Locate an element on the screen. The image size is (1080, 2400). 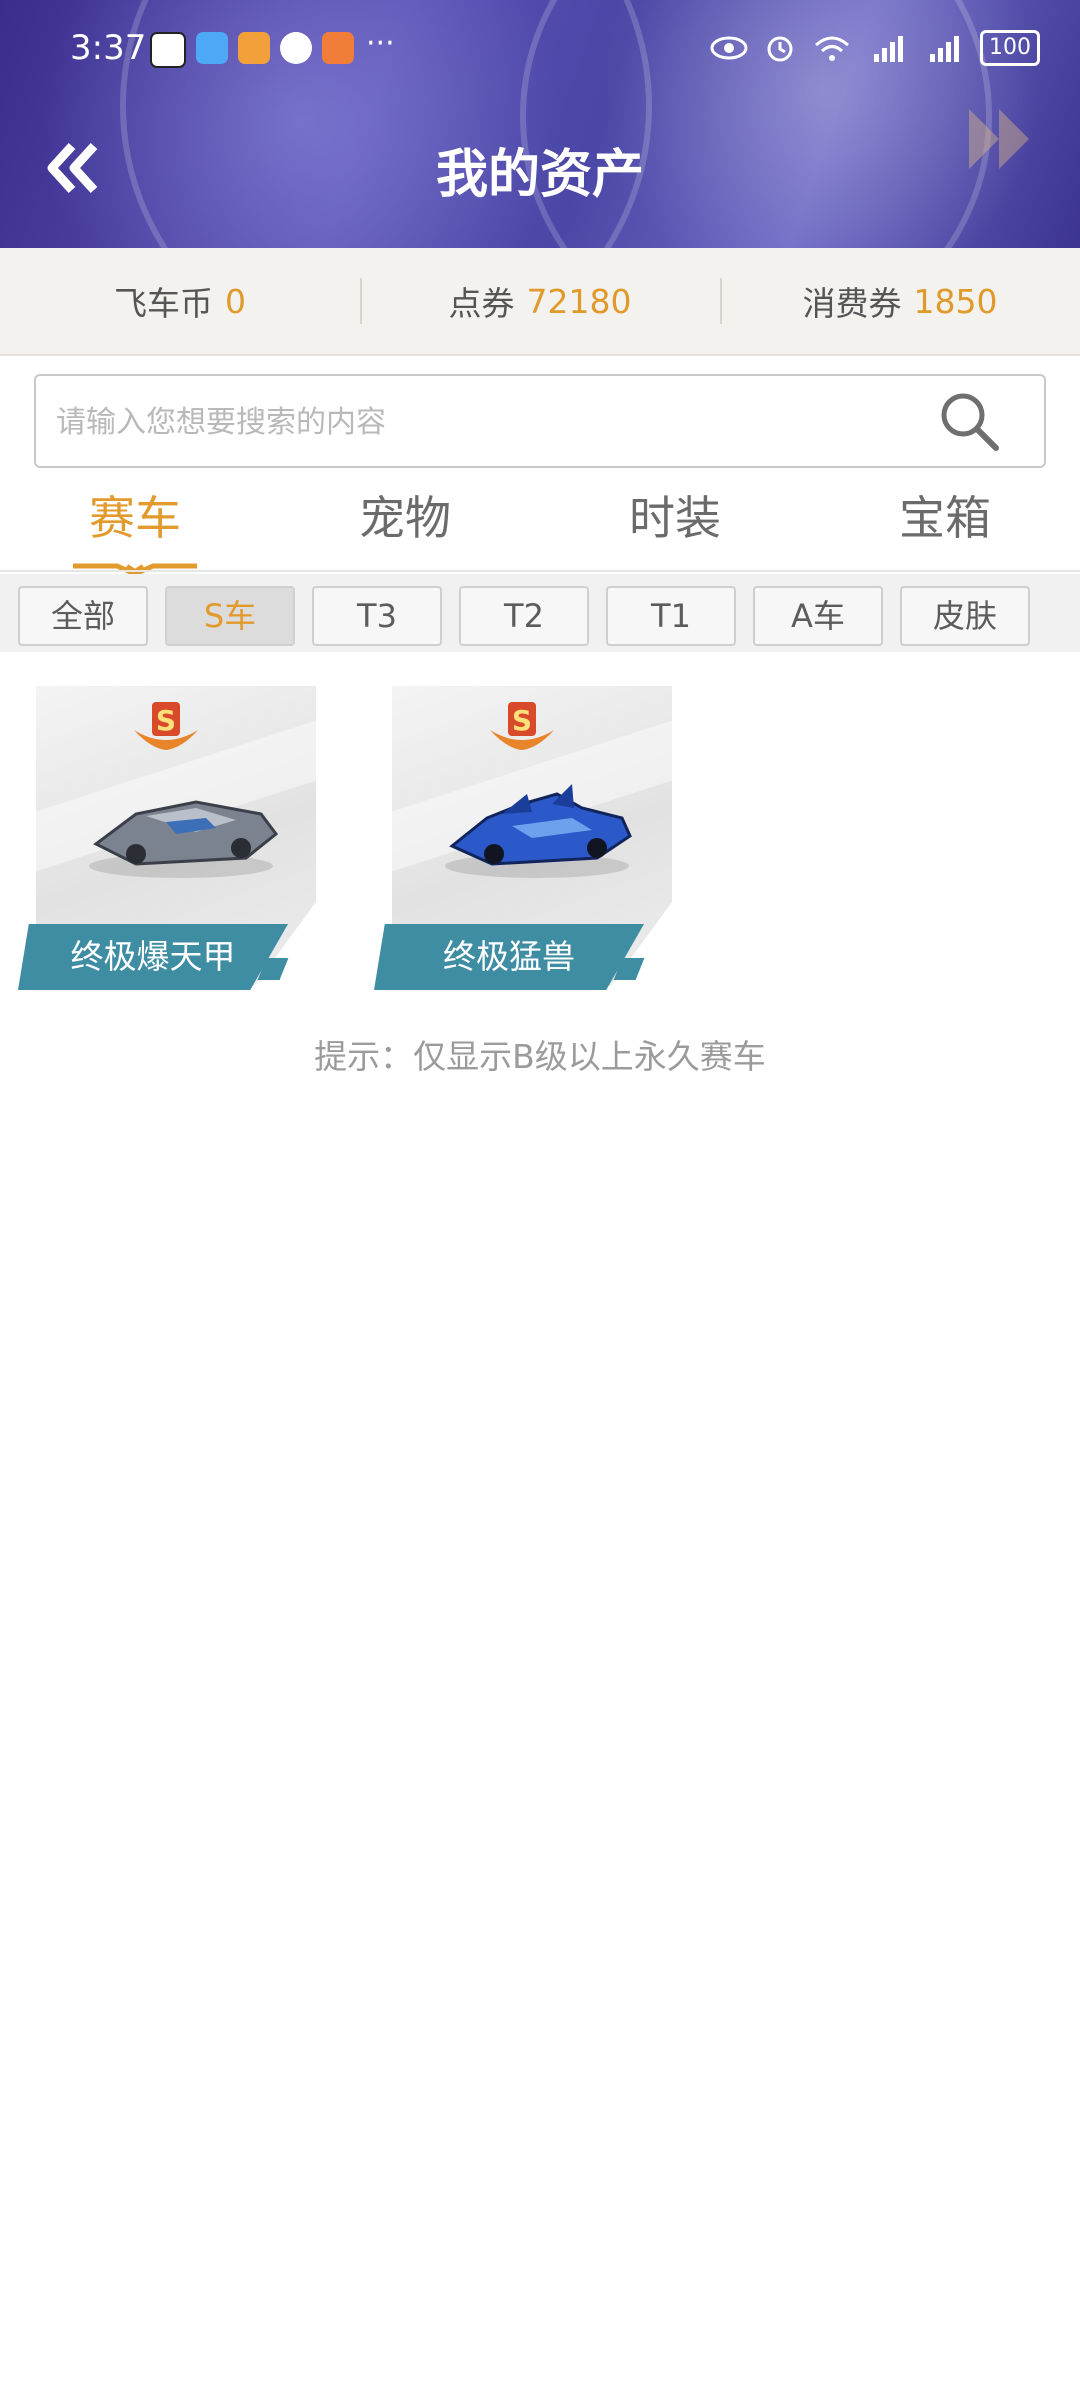
filter-a-car: A车 is located at coordinates (818, 616).